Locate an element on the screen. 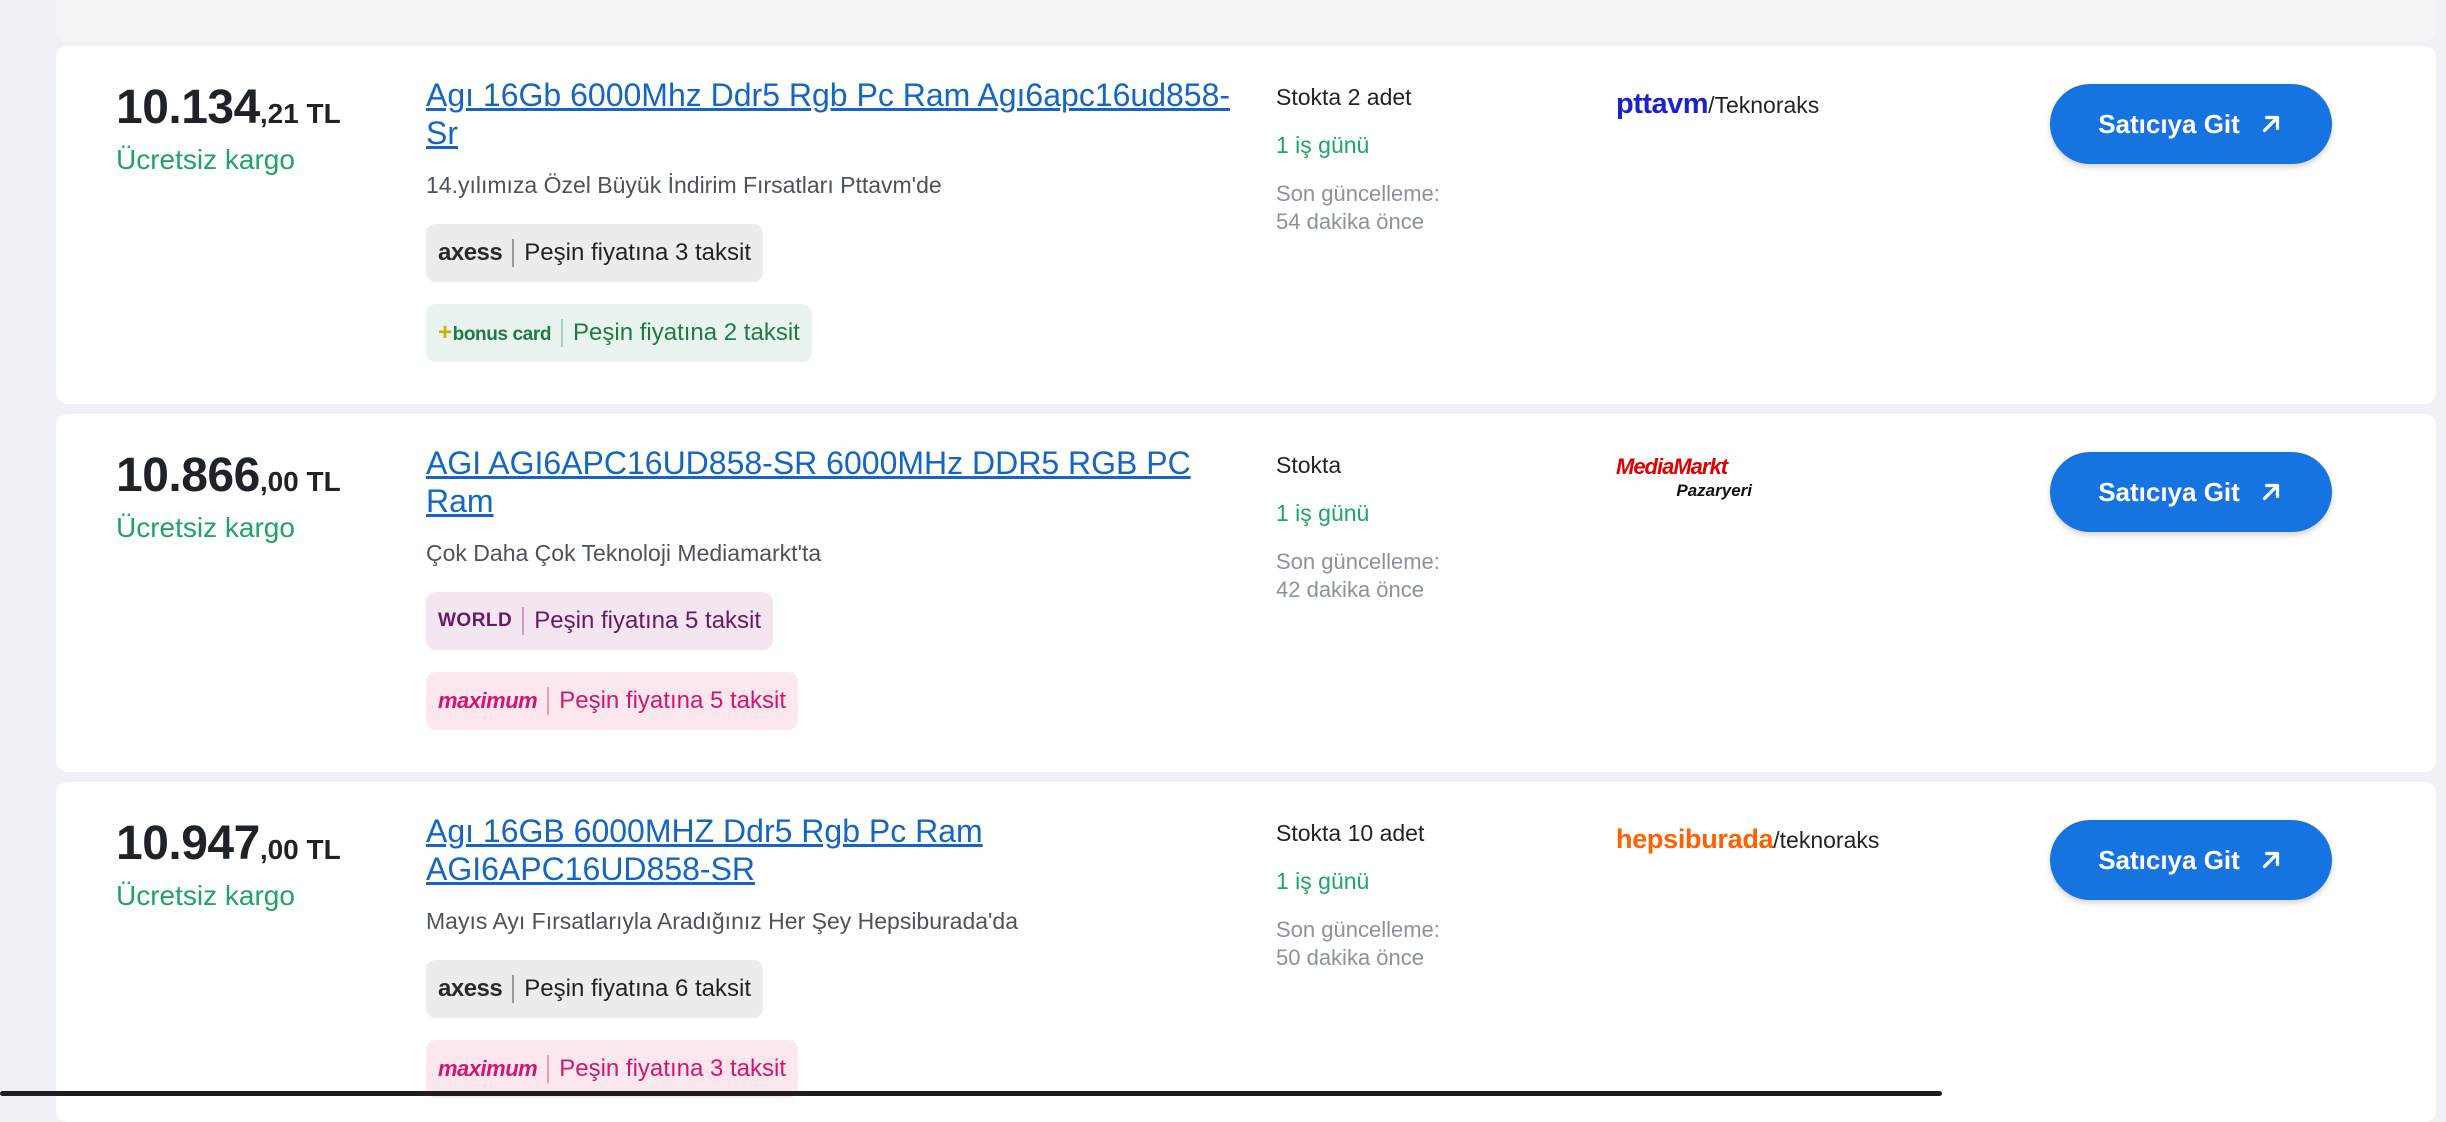 This screenshot has height=1122, width=2446. bonus-card-logo: +bonus card is located at coordinates (495, 332).